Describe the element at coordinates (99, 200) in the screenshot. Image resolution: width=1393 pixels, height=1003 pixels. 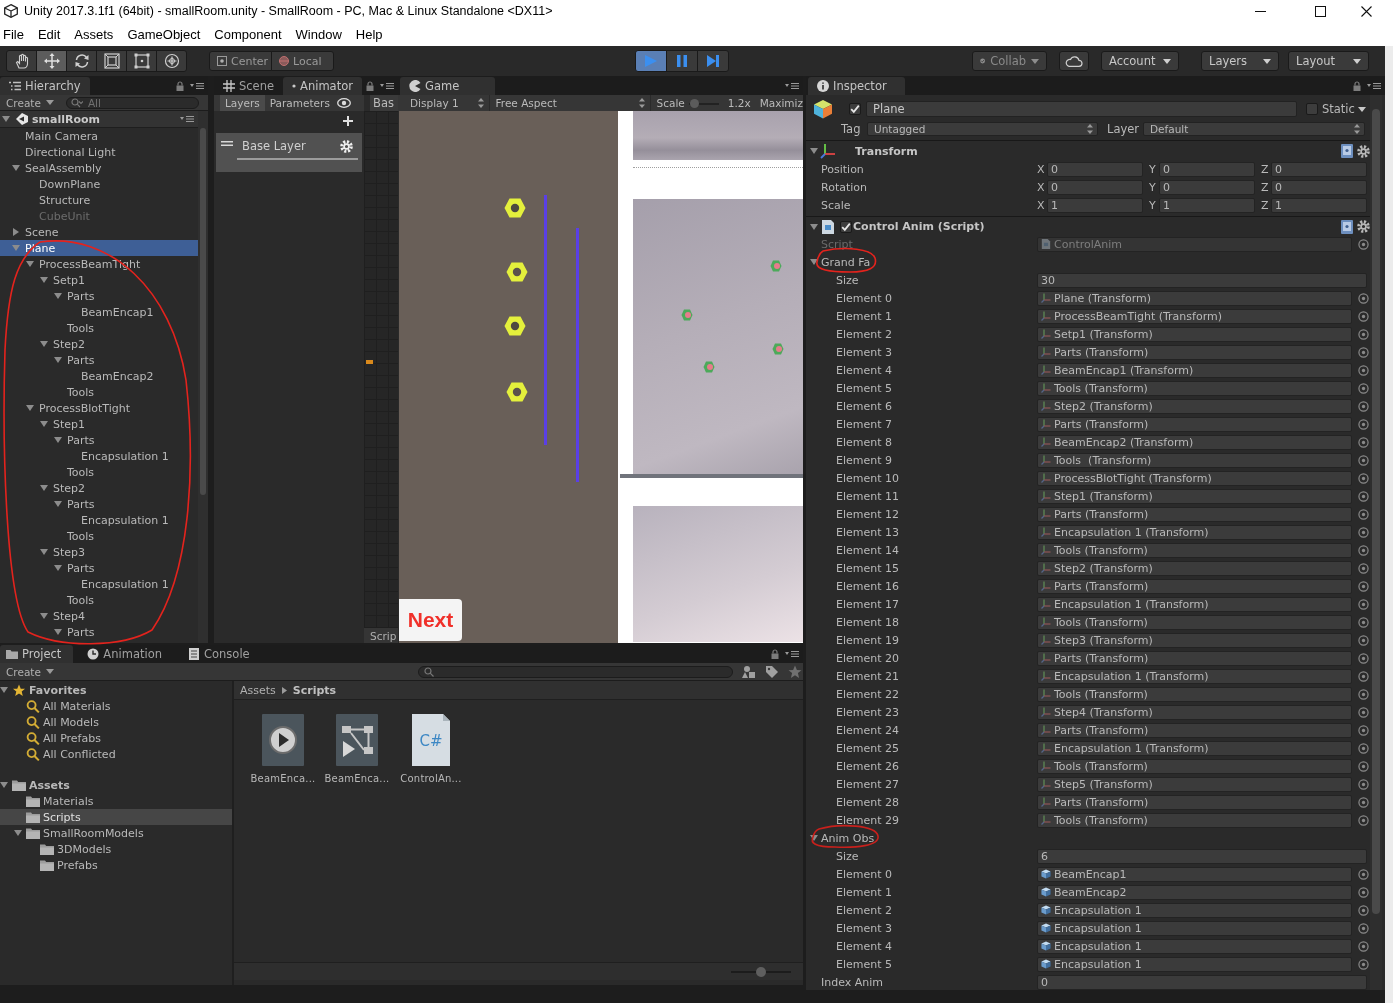
I see `tree-item: Structure` at that location.